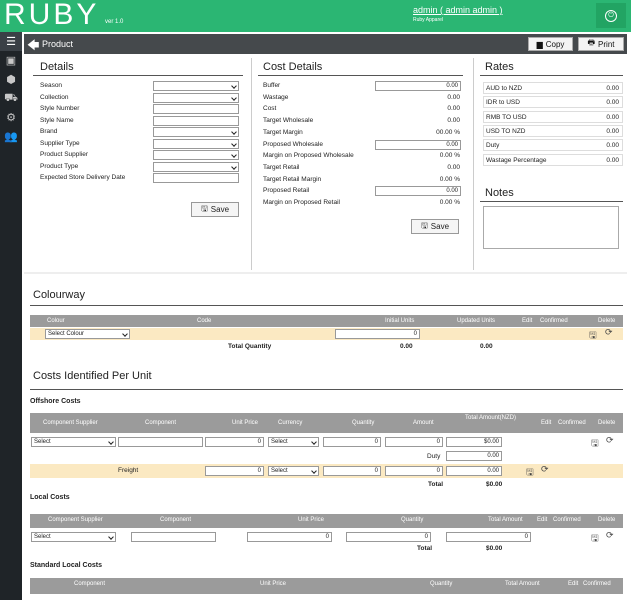 This screenshot has height=600, width=631. What do you see at coordinates (453, 167) in the screenshot?
I see `cost-value: 0.00` at bounding box center [453, 167].